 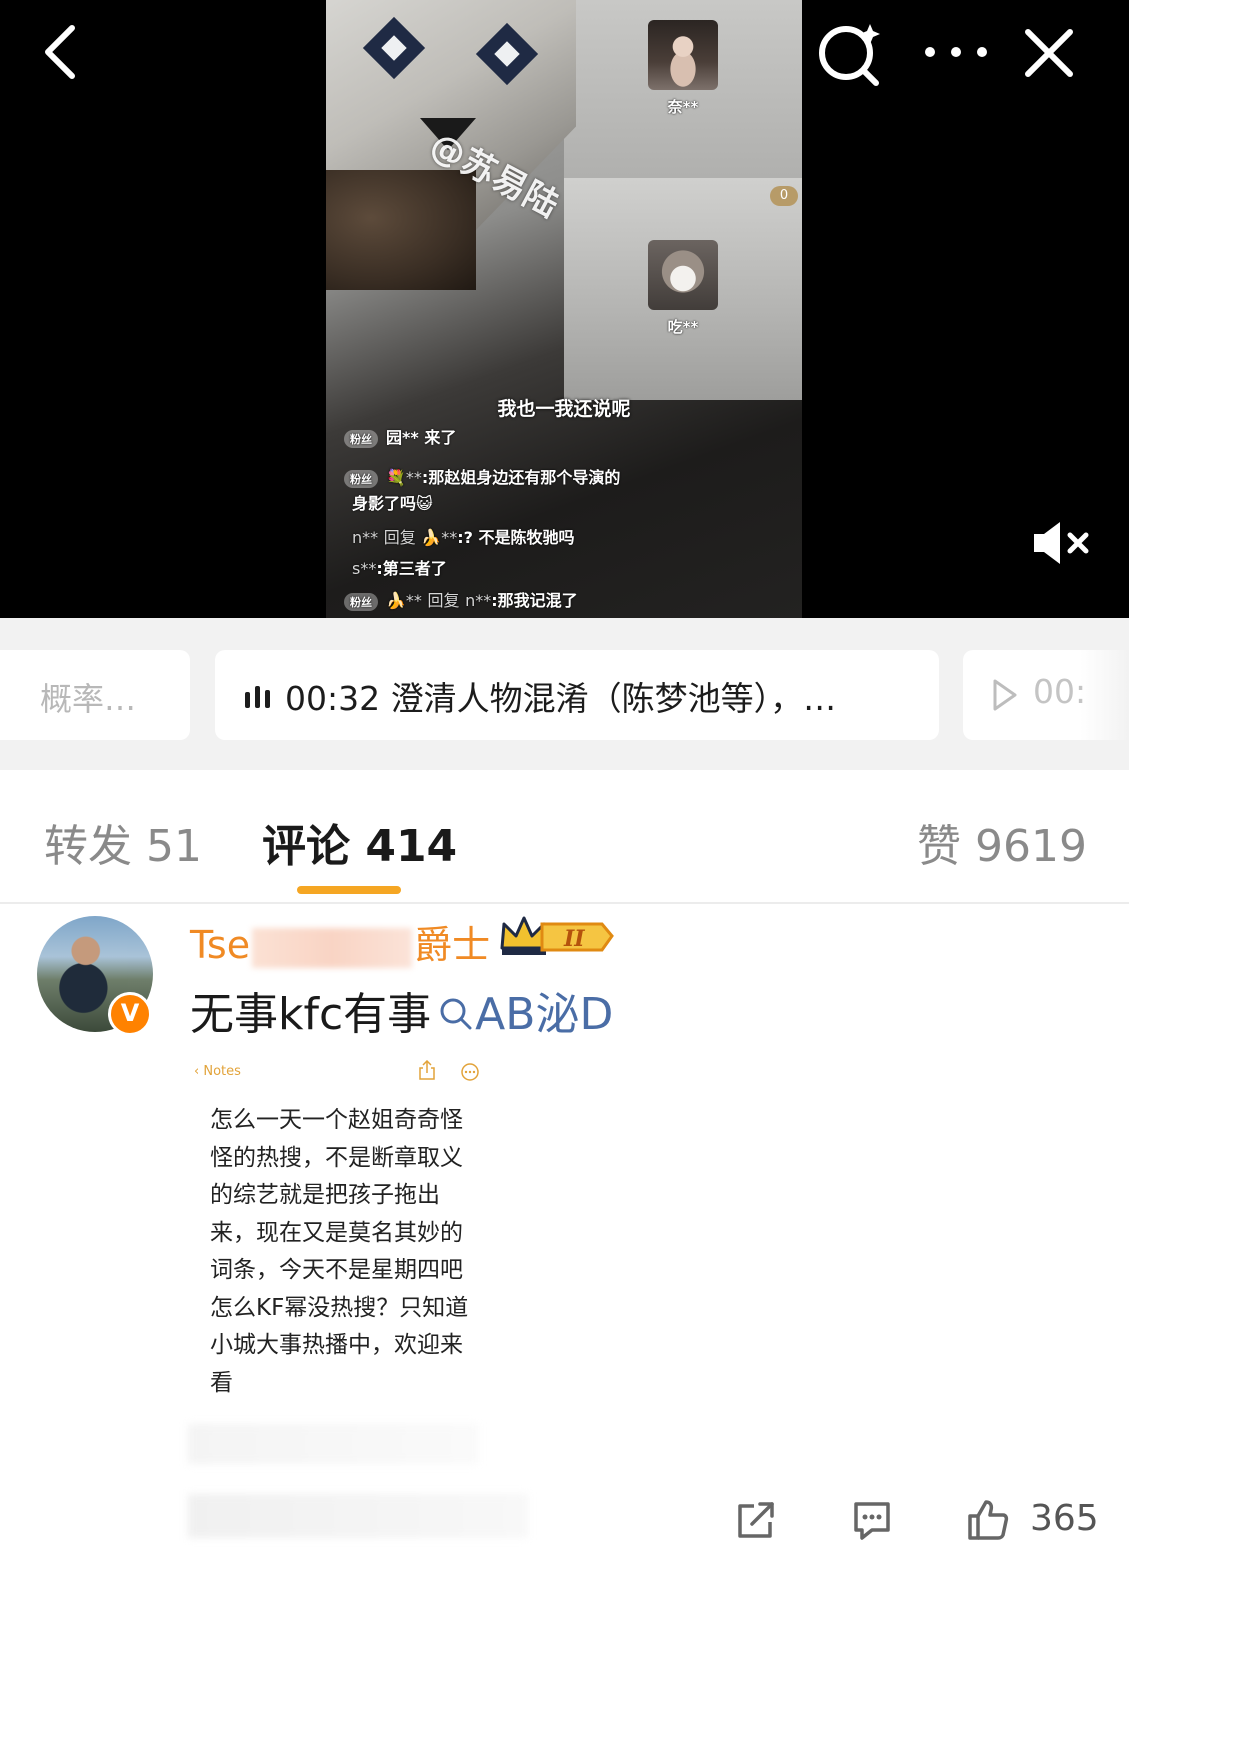 What do you see at coordinates (306, 846) in the screenshot?
I see `tab-label: 评论` at bounding box center [306, 846].